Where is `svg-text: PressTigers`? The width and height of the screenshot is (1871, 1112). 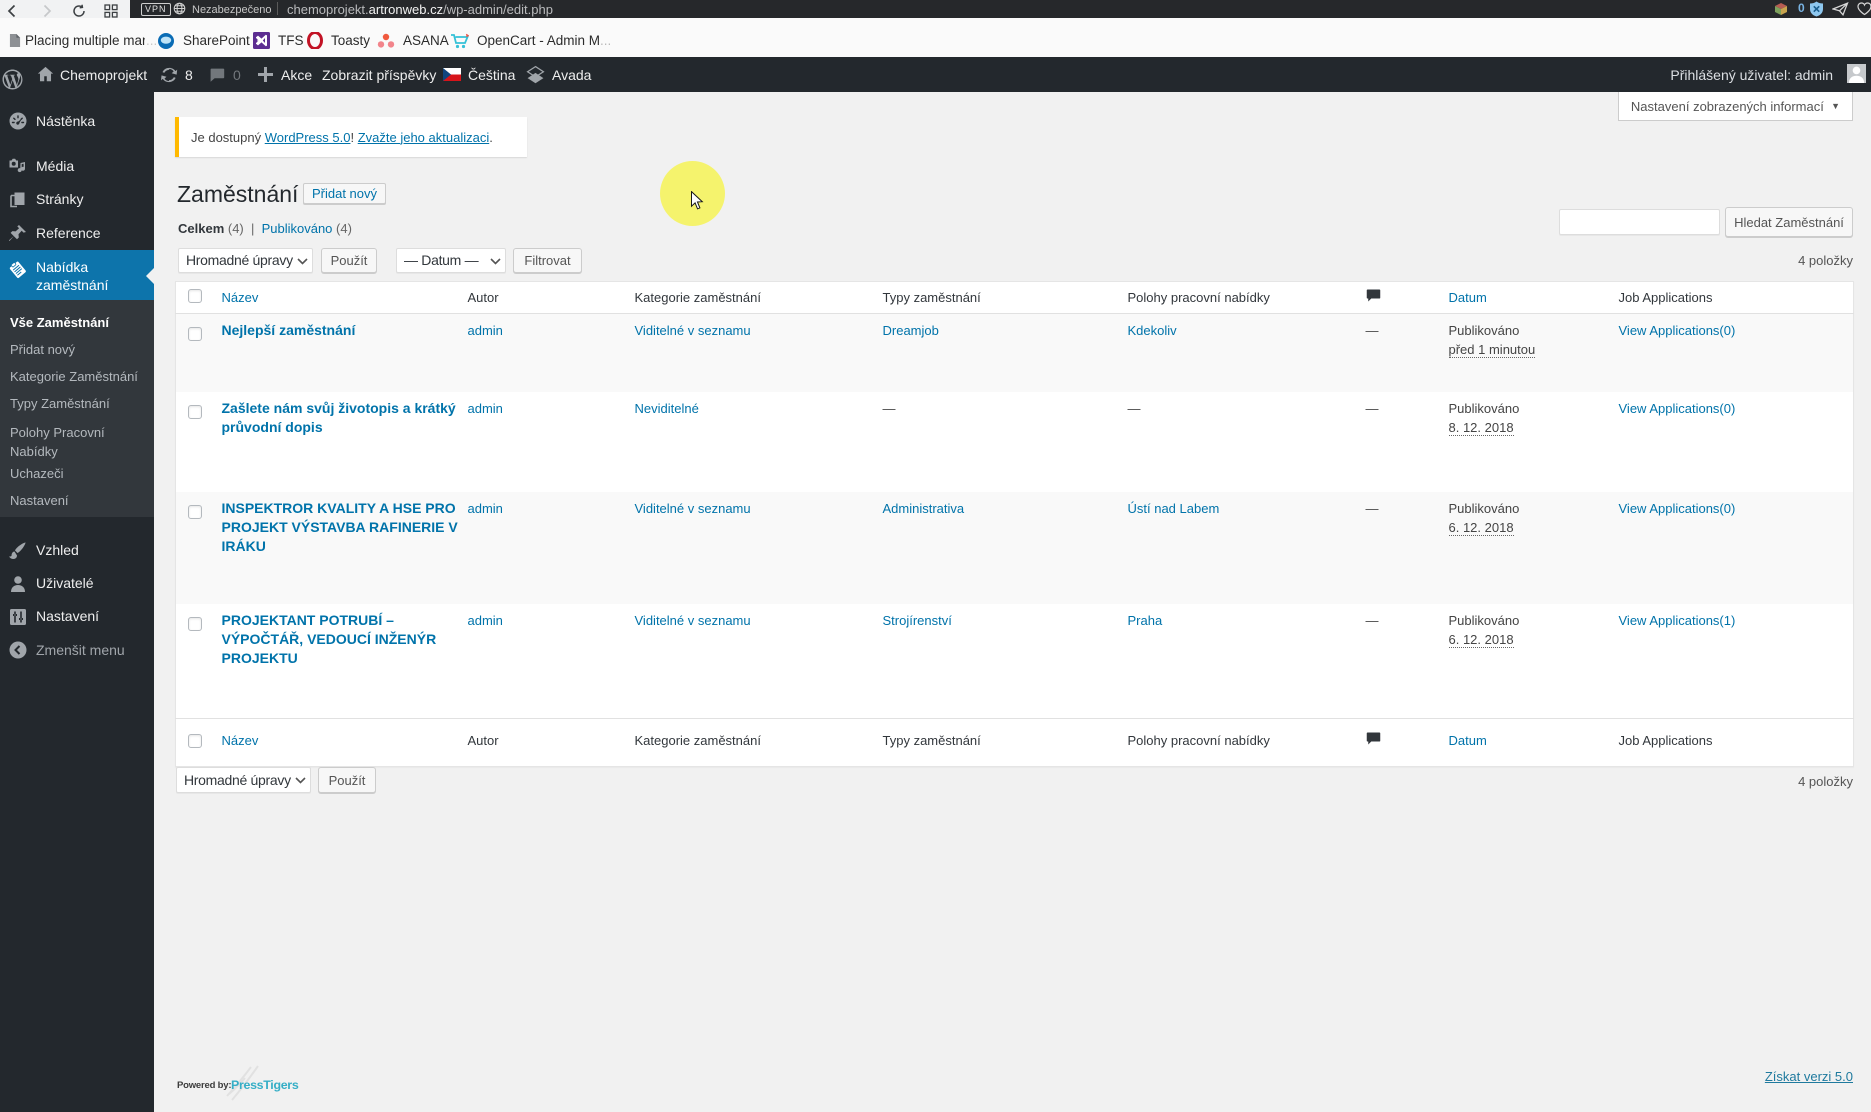
svg-text: PressTigers is located at coordinates (265, 1085).